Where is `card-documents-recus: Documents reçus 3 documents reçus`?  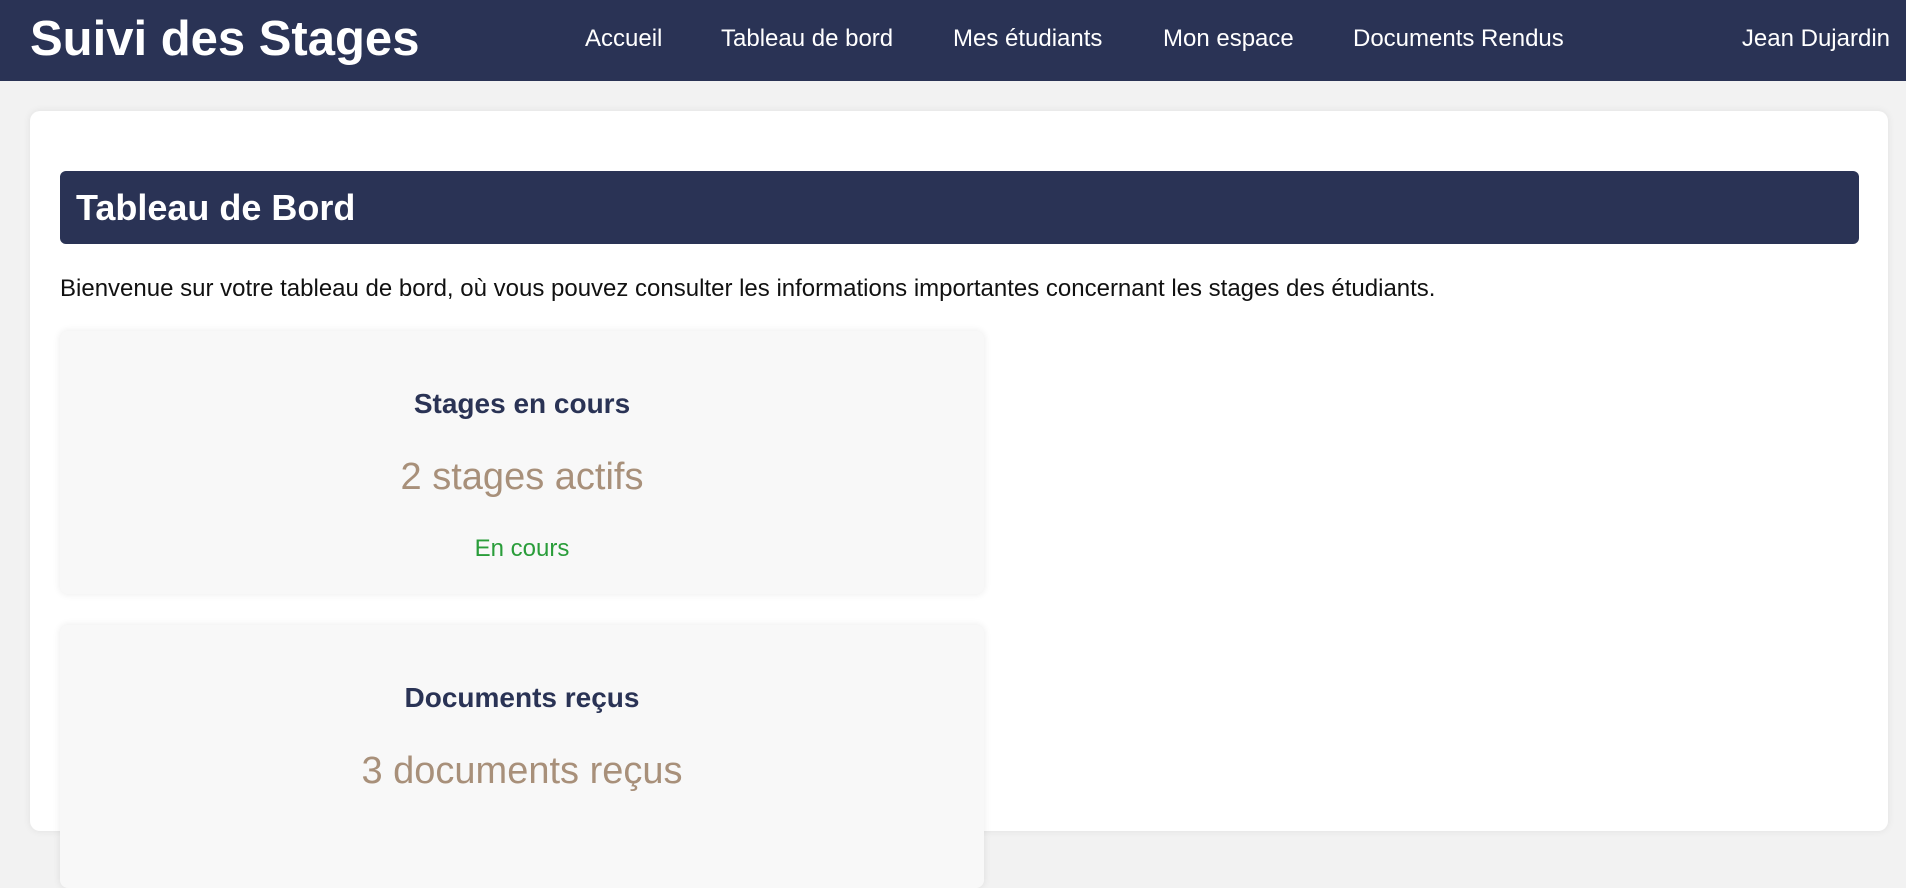 card-documents-recus: Documents reçus 3 documents reçus is located at coordinates (522, 756).